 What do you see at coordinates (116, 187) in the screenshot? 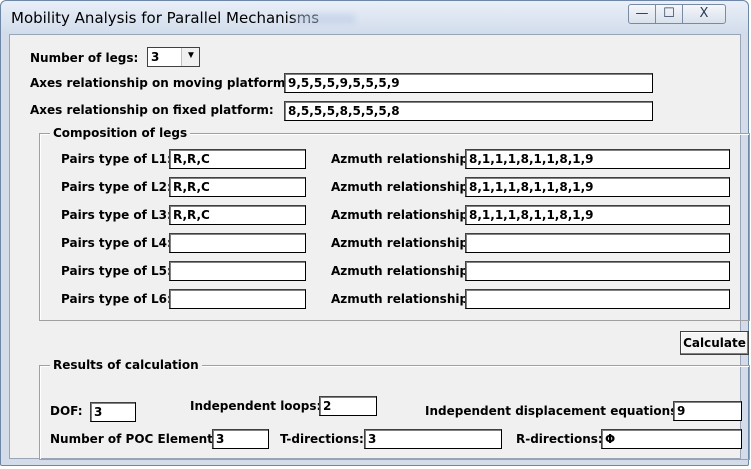
I see `pairs-l2-label: Pairs type of L2:` at bounding box center [116, 187].